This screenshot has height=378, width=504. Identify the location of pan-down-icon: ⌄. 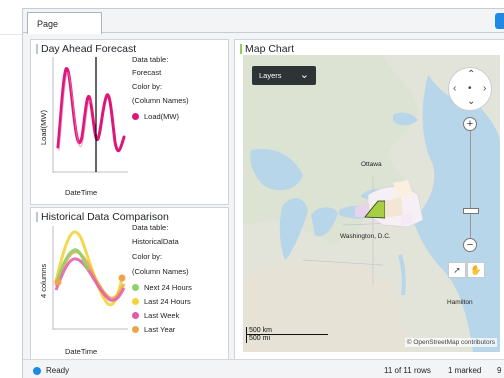
(471, 101).